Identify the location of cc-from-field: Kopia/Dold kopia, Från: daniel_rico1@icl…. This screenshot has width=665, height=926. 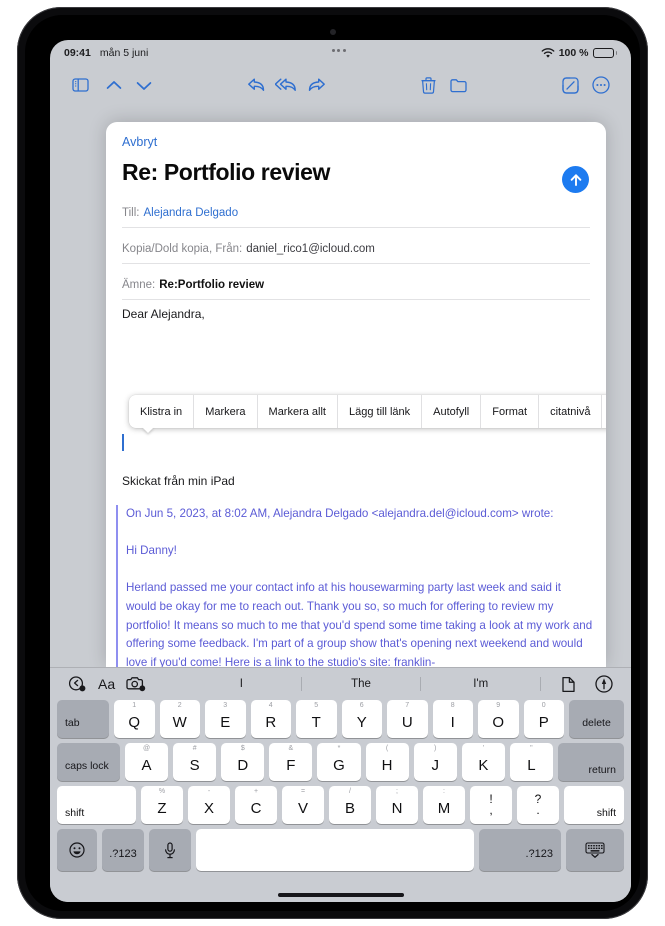
(356, 249).